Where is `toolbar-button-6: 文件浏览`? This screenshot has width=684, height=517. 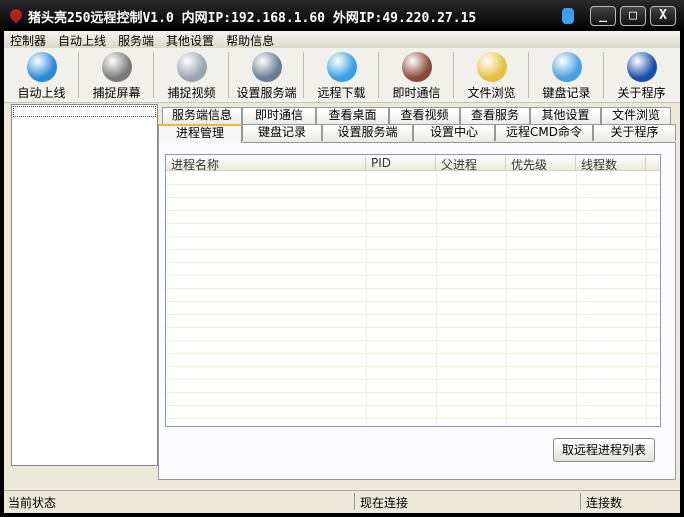 toolbar-button-6: 文件浏览 is located at coordinates (491, 75).